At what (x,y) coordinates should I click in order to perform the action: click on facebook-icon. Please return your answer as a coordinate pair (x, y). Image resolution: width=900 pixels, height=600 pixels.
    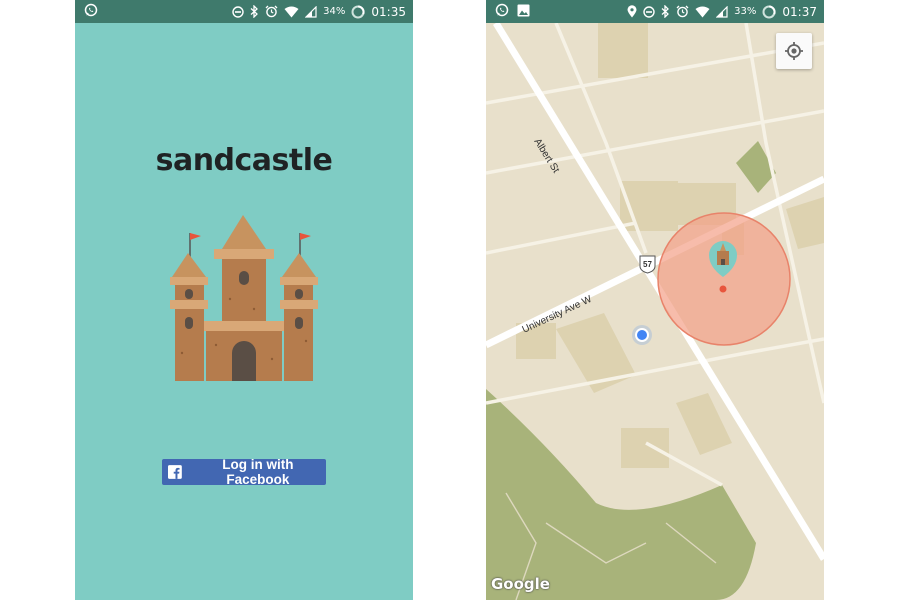
    Looking at the image, I should click on (175, 472).